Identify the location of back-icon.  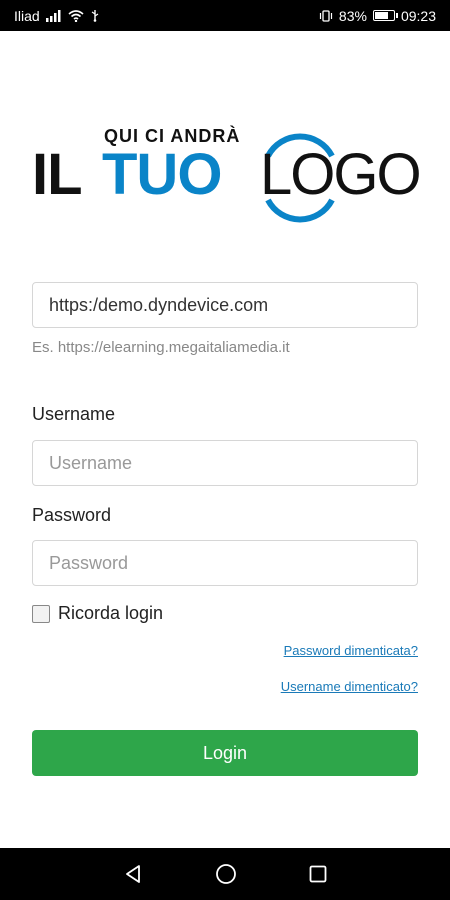
(133, 874).